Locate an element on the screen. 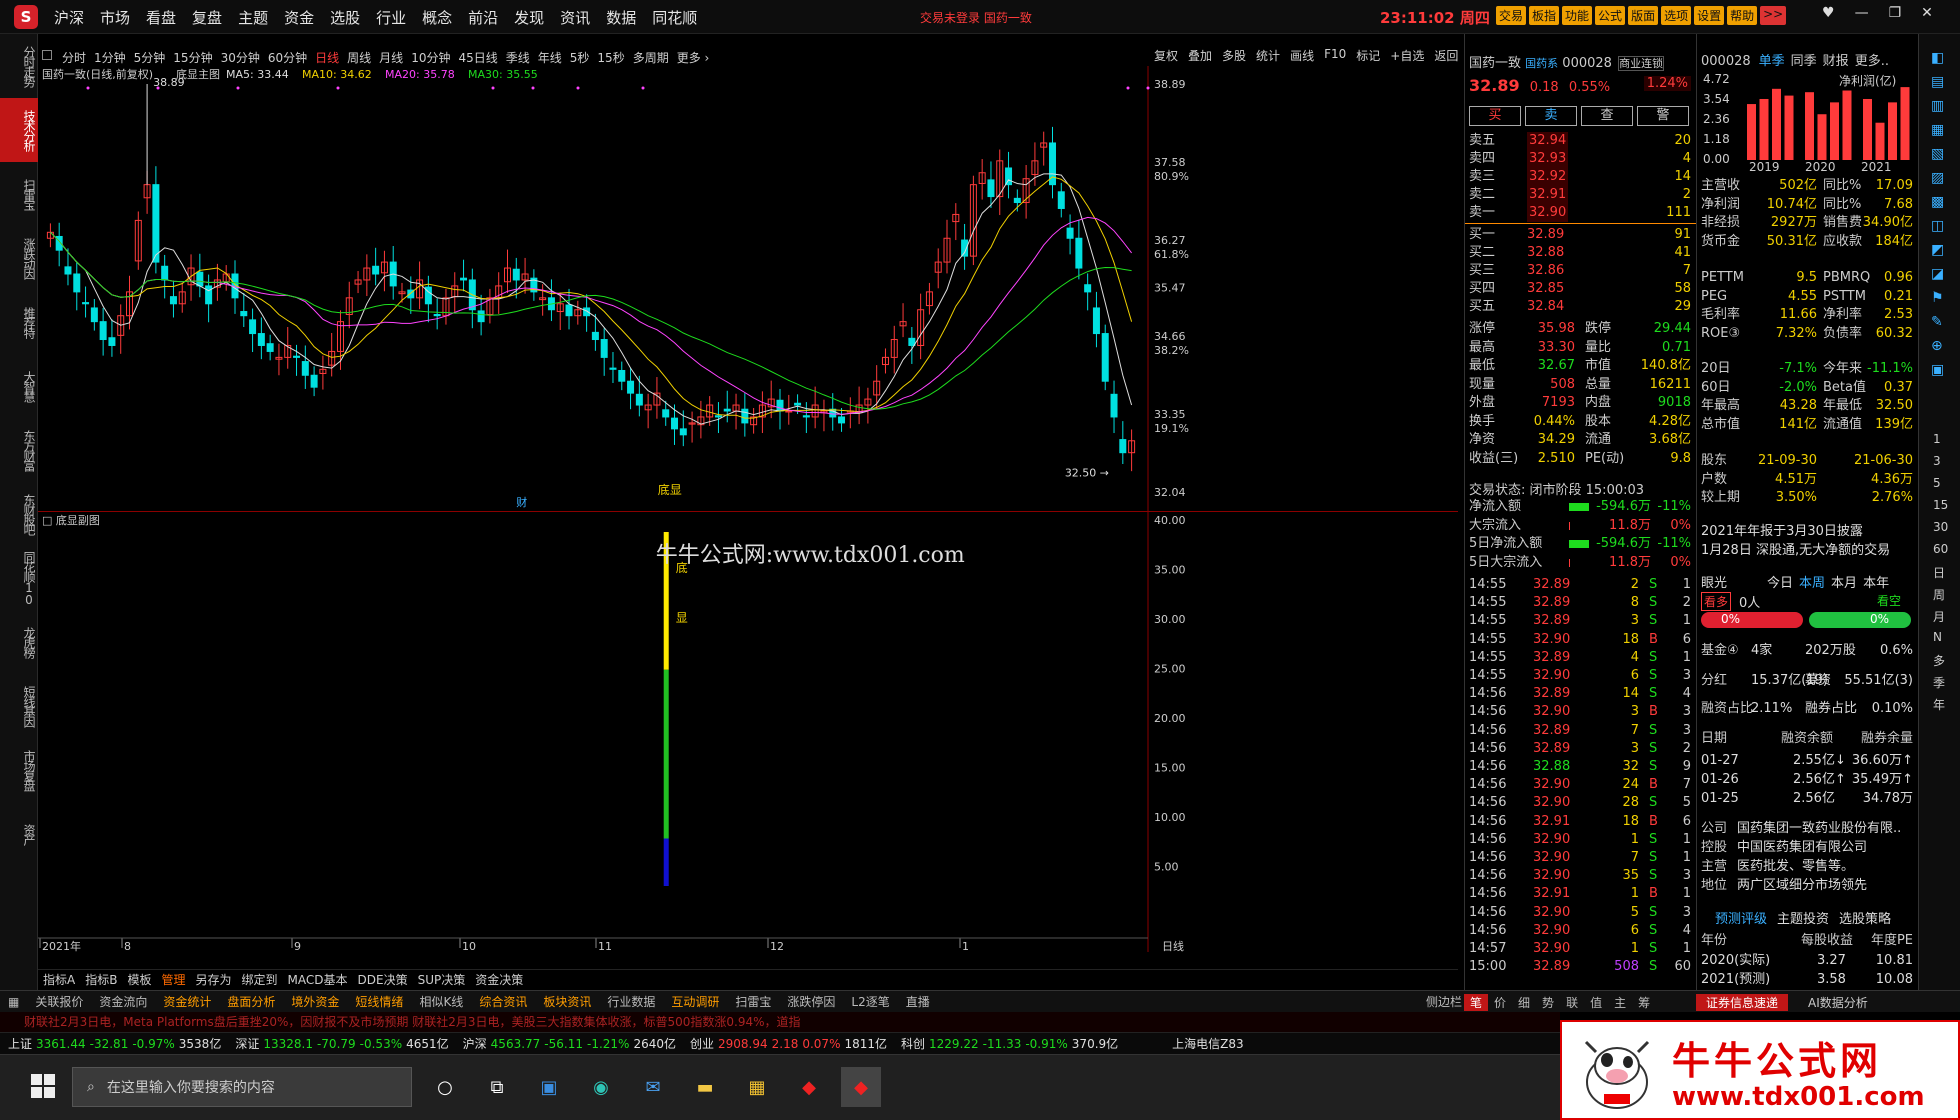 The height and width of the screenshot is (1120, 1960). left-tab: 资产 is located at coordinates (19, 834).